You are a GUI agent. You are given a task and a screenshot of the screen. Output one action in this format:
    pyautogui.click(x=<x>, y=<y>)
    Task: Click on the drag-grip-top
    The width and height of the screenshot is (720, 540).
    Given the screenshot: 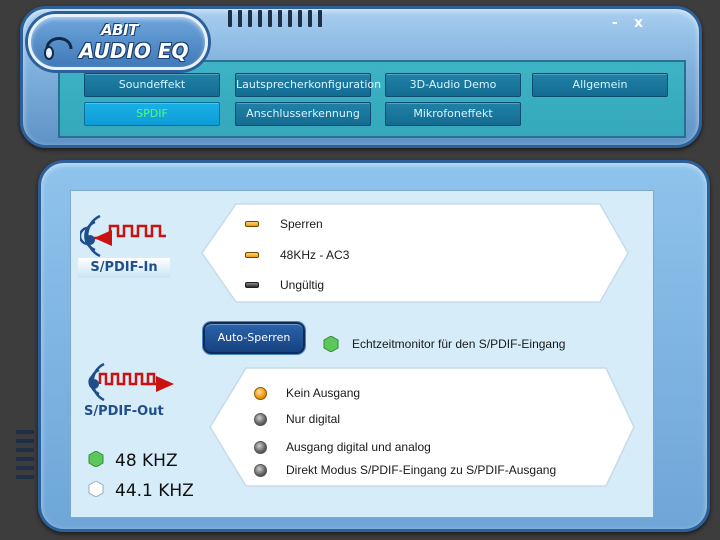 What is the action you would take?
    pyautogui.click(x=275, y=18)
    